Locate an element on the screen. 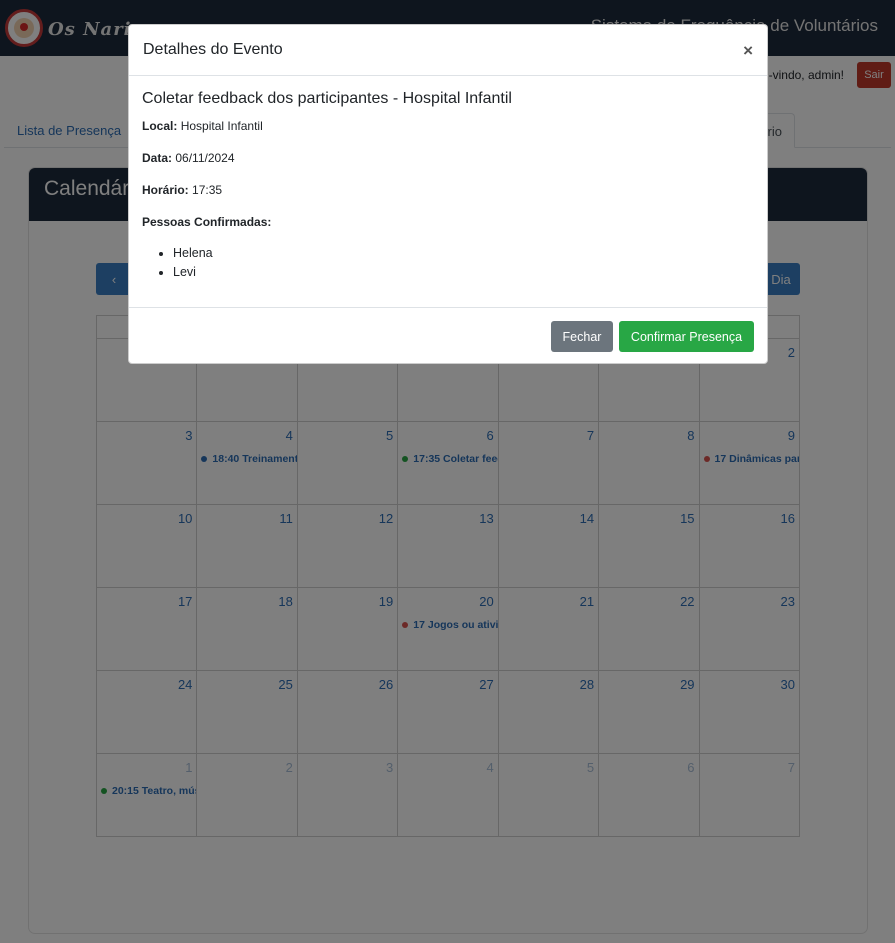  confirmed-people-list: Helena Levi is located at coordinates (447, 263).